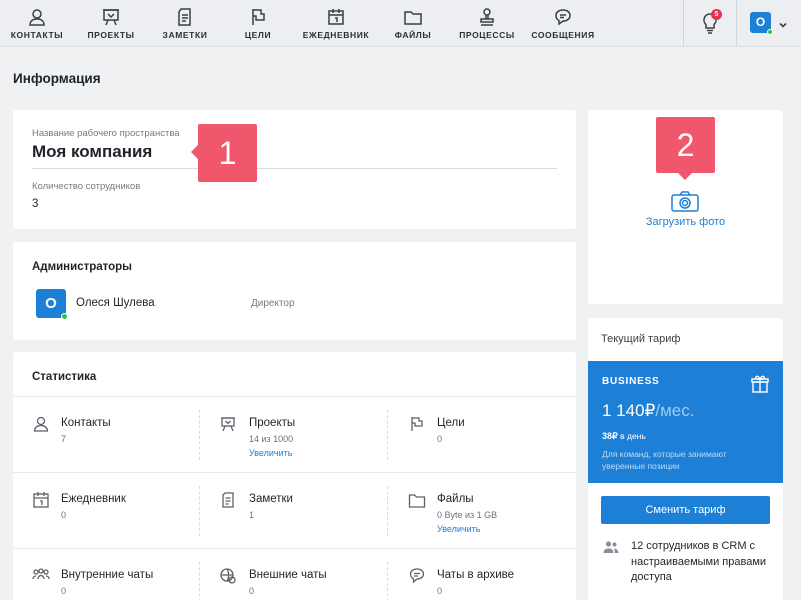  What do you see at coordinates (611, 547) in the screenshot?
I see `users-icon` at bounding box center [611, 547].